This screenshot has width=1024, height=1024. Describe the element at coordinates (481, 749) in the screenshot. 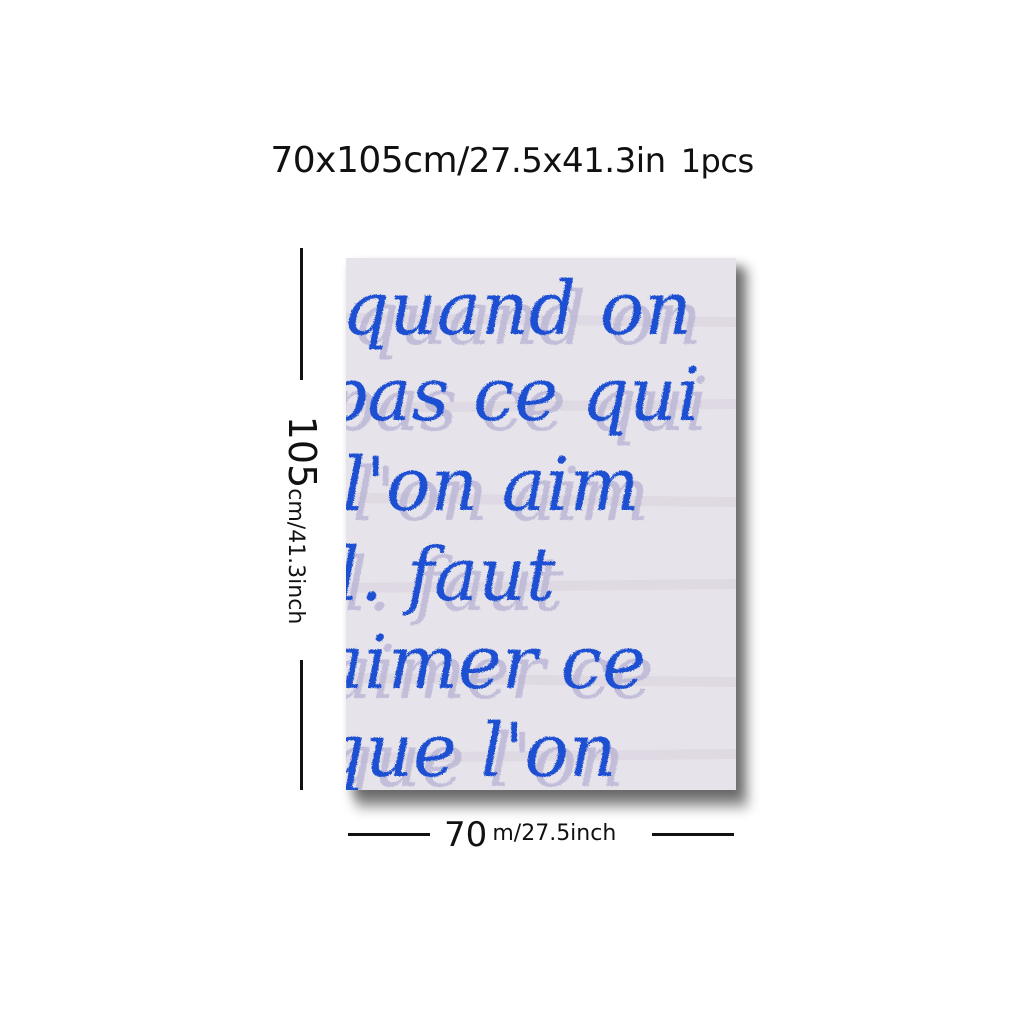

I see `poster-line-6: que l'on` at that location.